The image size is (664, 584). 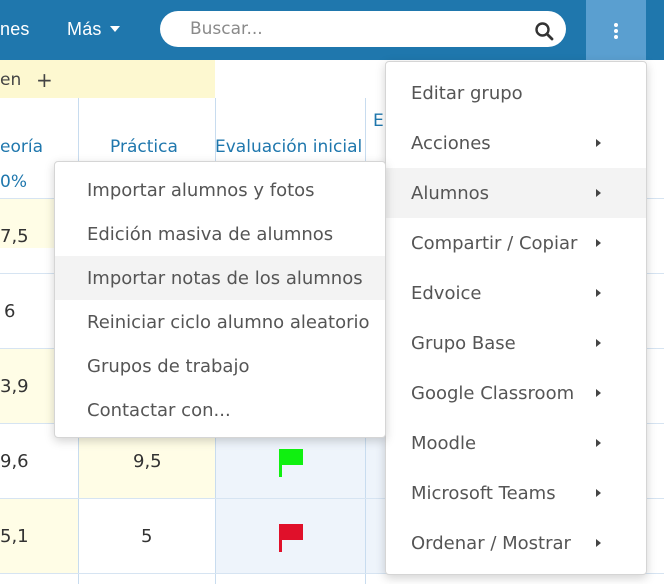 I want to click on submenu-item-grupos-trabajo: Grupos de trabajo, so click(x=220, y=366).